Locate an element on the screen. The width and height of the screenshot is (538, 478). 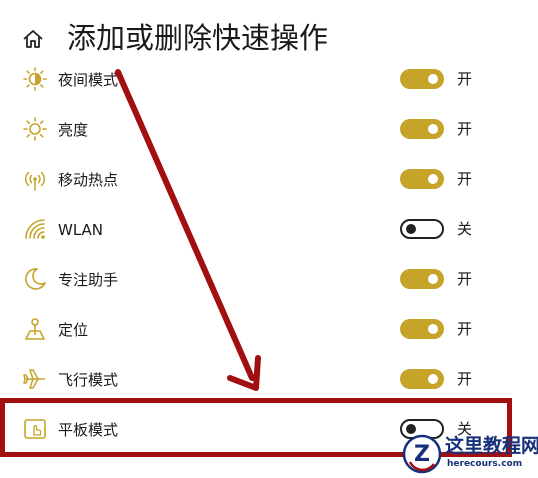
brightness-label: 亮度 is located at coordinates (73, 130).